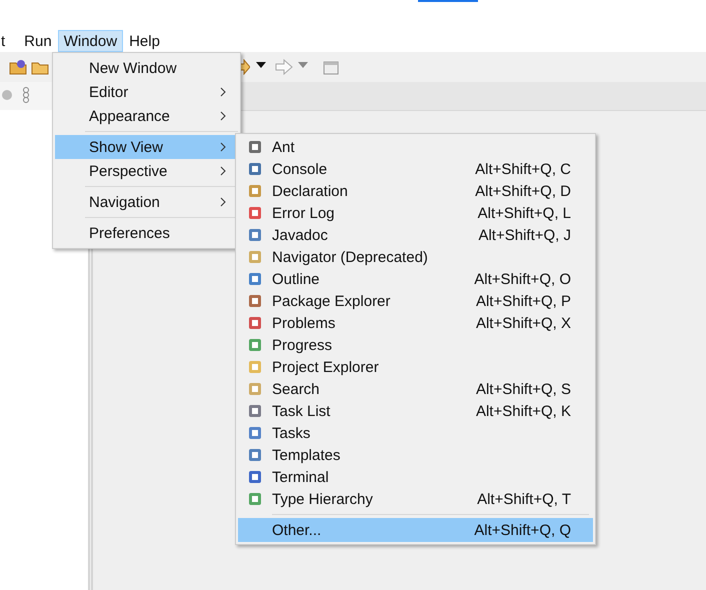  I want to click on menu-item: Task List Alt+Shift+Q, K, so click(415, 411).